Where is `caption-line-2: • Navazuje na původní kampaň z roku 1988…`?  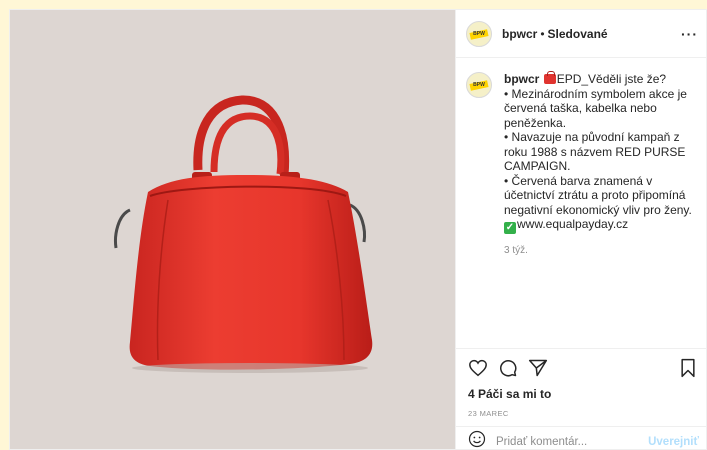
caption-line-2: • Navazuje na původní kampaň z roku 1988… is located at coordinates (595, 151).